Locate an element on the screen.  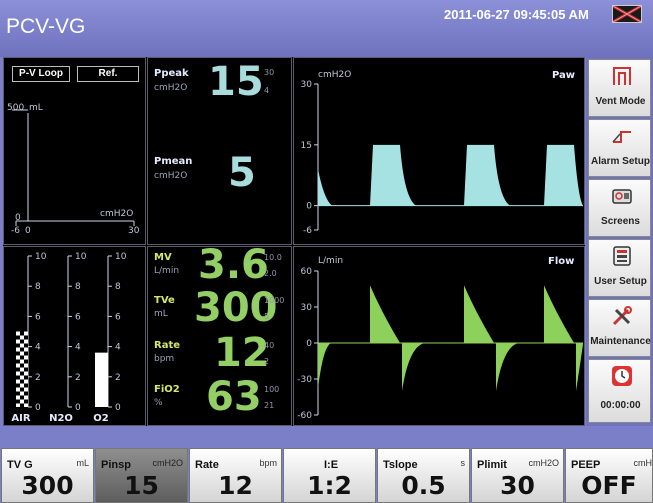
waveform-tick-label: -6 is located at coordinates (307, 231).